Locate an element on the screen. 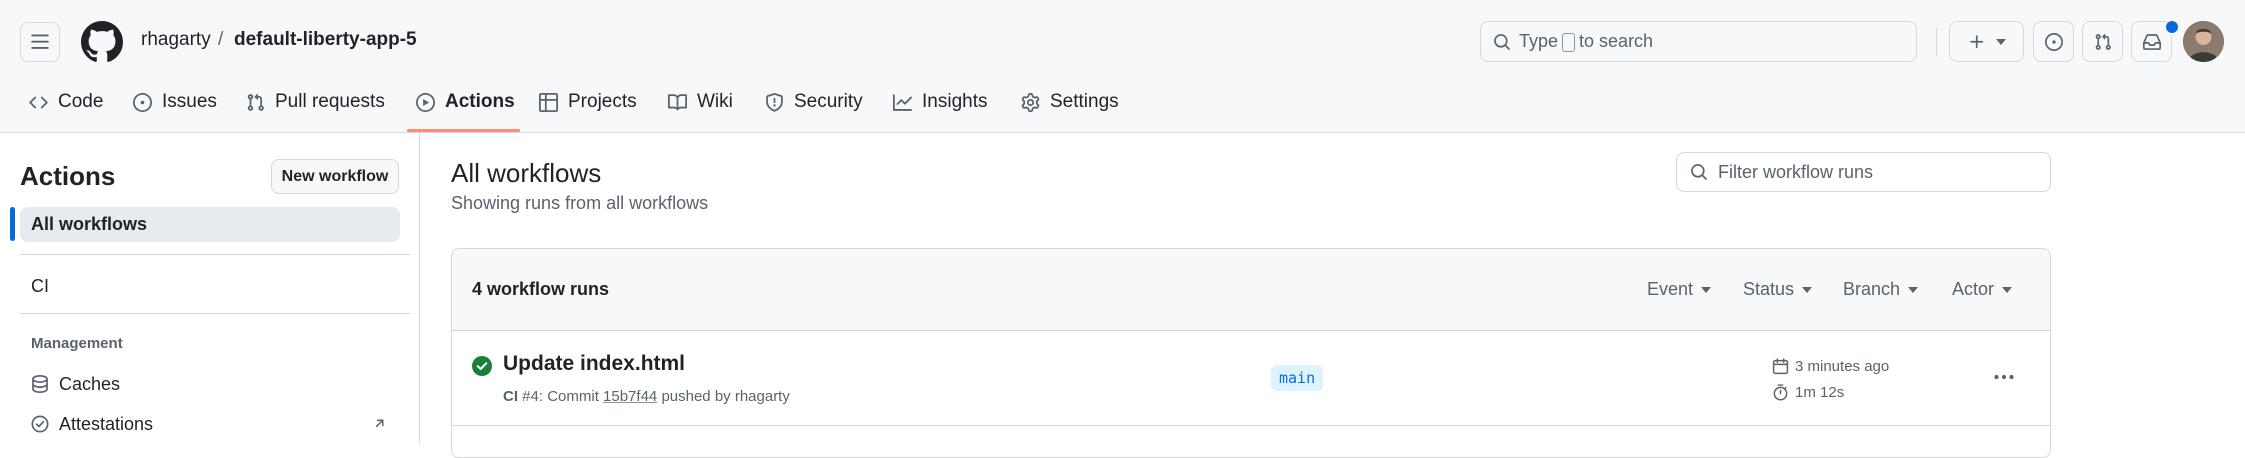 This screenshot has width=2245, height=458. commit-link: 15b7f44 is located at coordinates (630, 396).